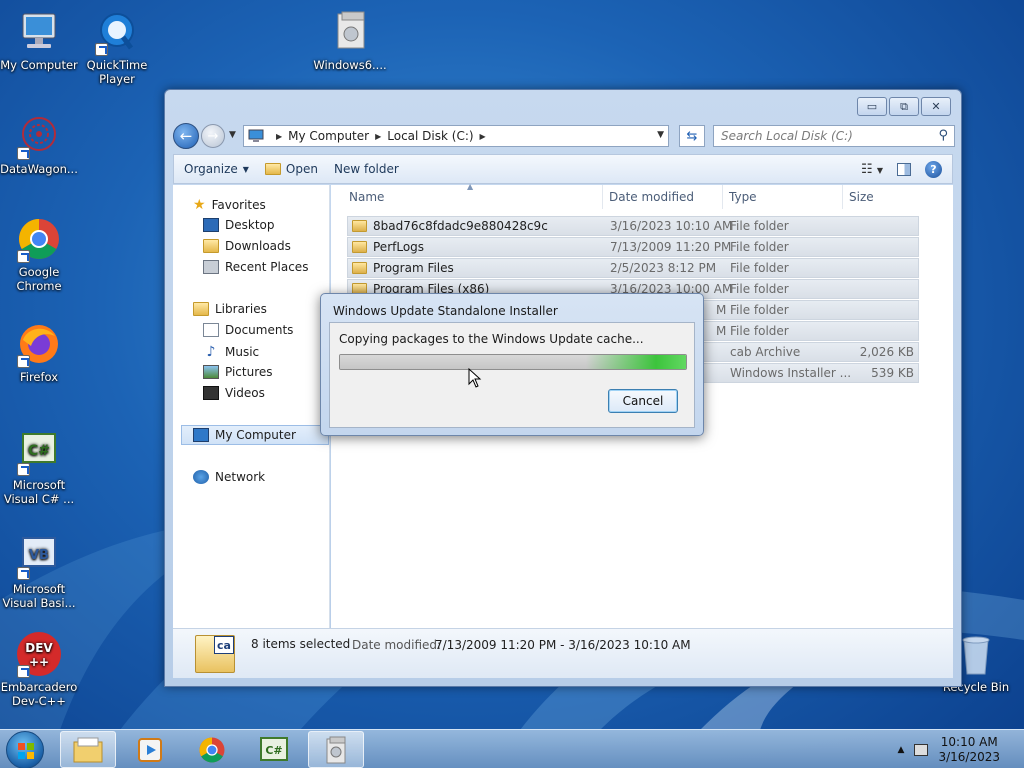 Image resolution: width=1024 pixels, height=768 pixels. Describe the element at coordinates (258, 246) in the screenshot. I see `nav-label: Downloads` at that location.